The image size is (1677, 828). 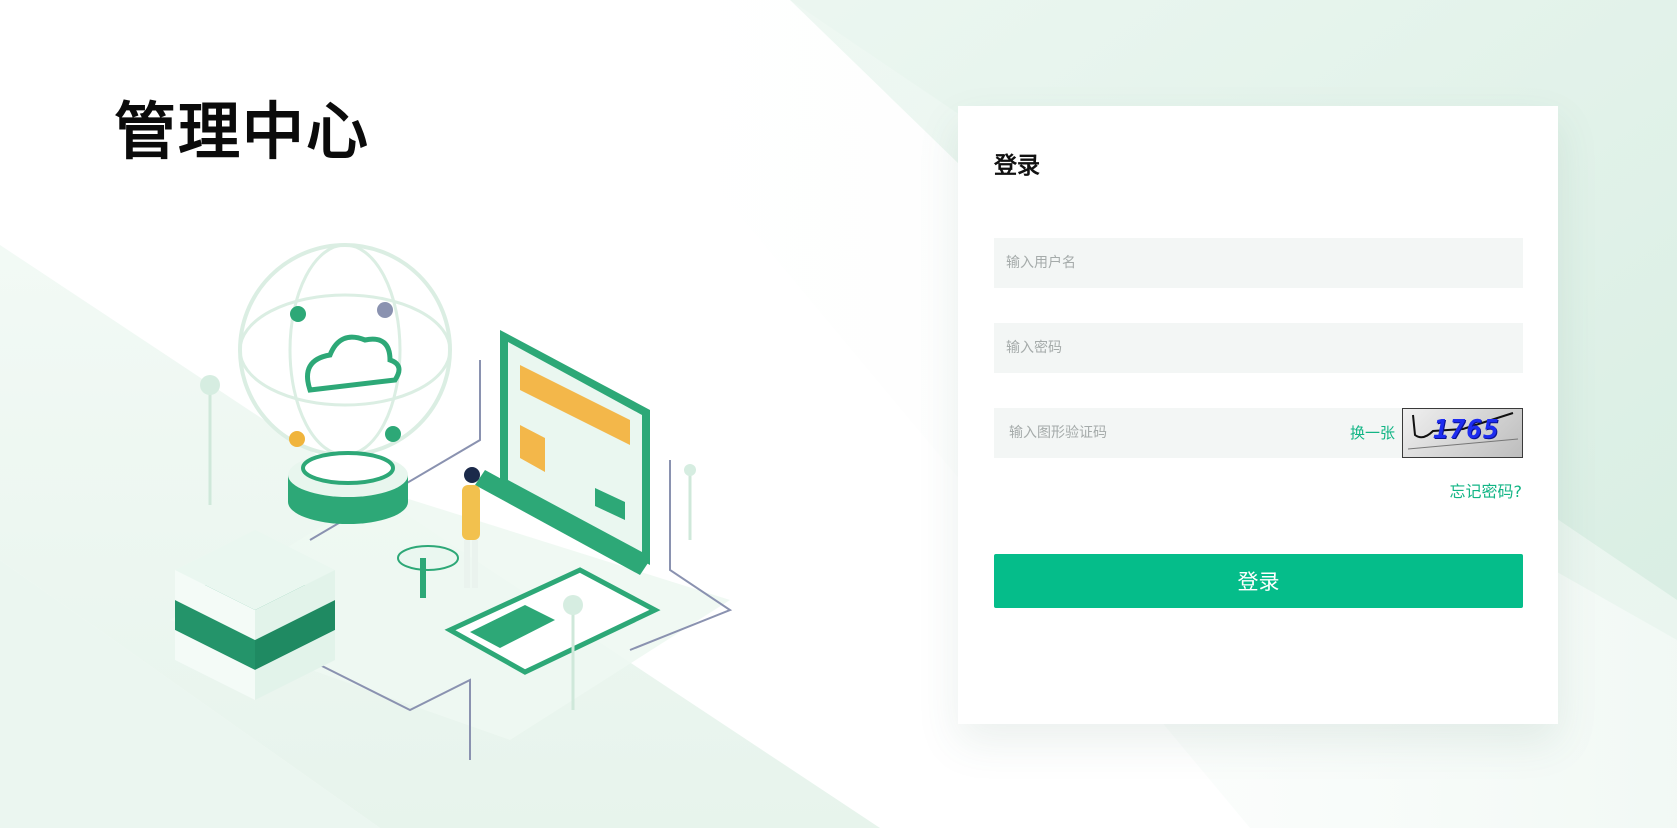 I want to click on captcha-row: 换一张 1765, so click(x=1258, y=433).